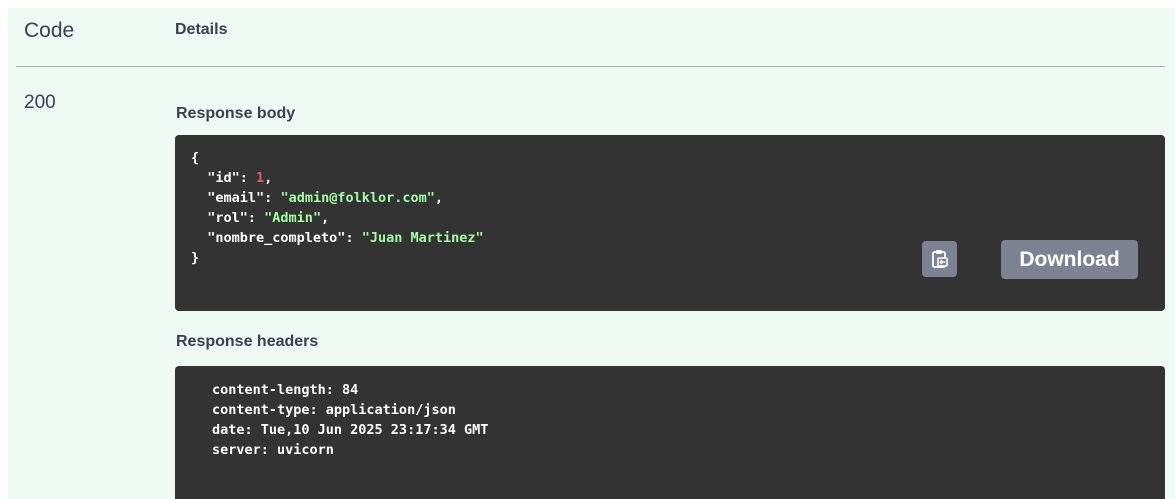 The image size is (1175, 499). Describe the element at coordinates (195, 158) in the screenshot. I see `json-open-brace: {` at that location.